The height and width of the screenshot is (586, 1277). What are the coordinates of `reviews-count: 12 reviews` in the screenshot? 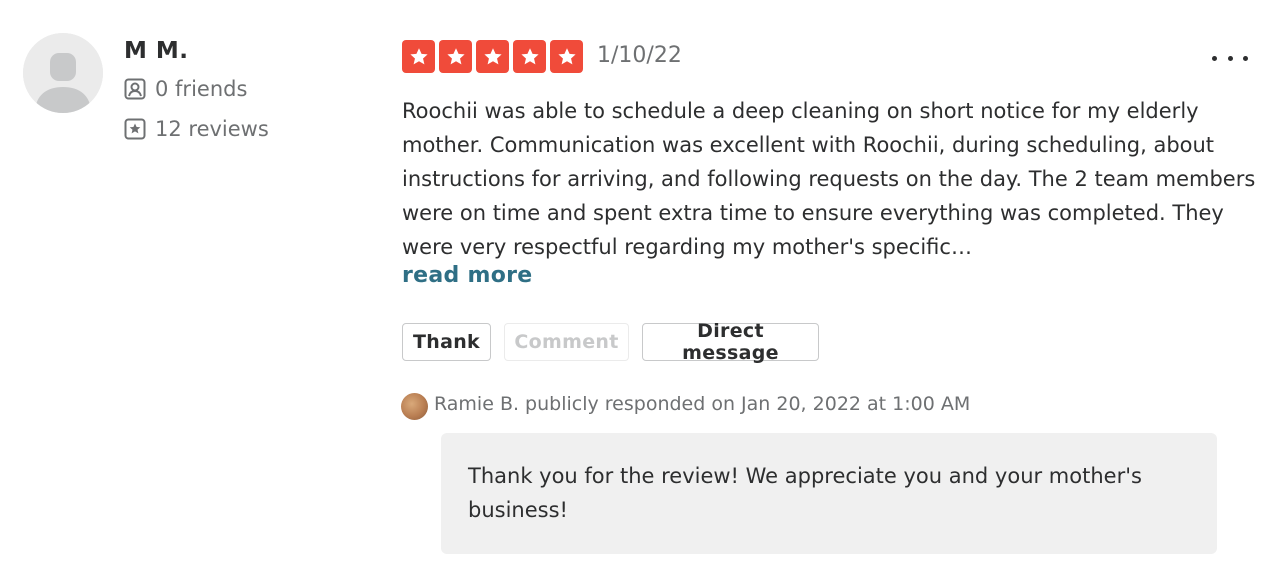 It's located at (196, 129).